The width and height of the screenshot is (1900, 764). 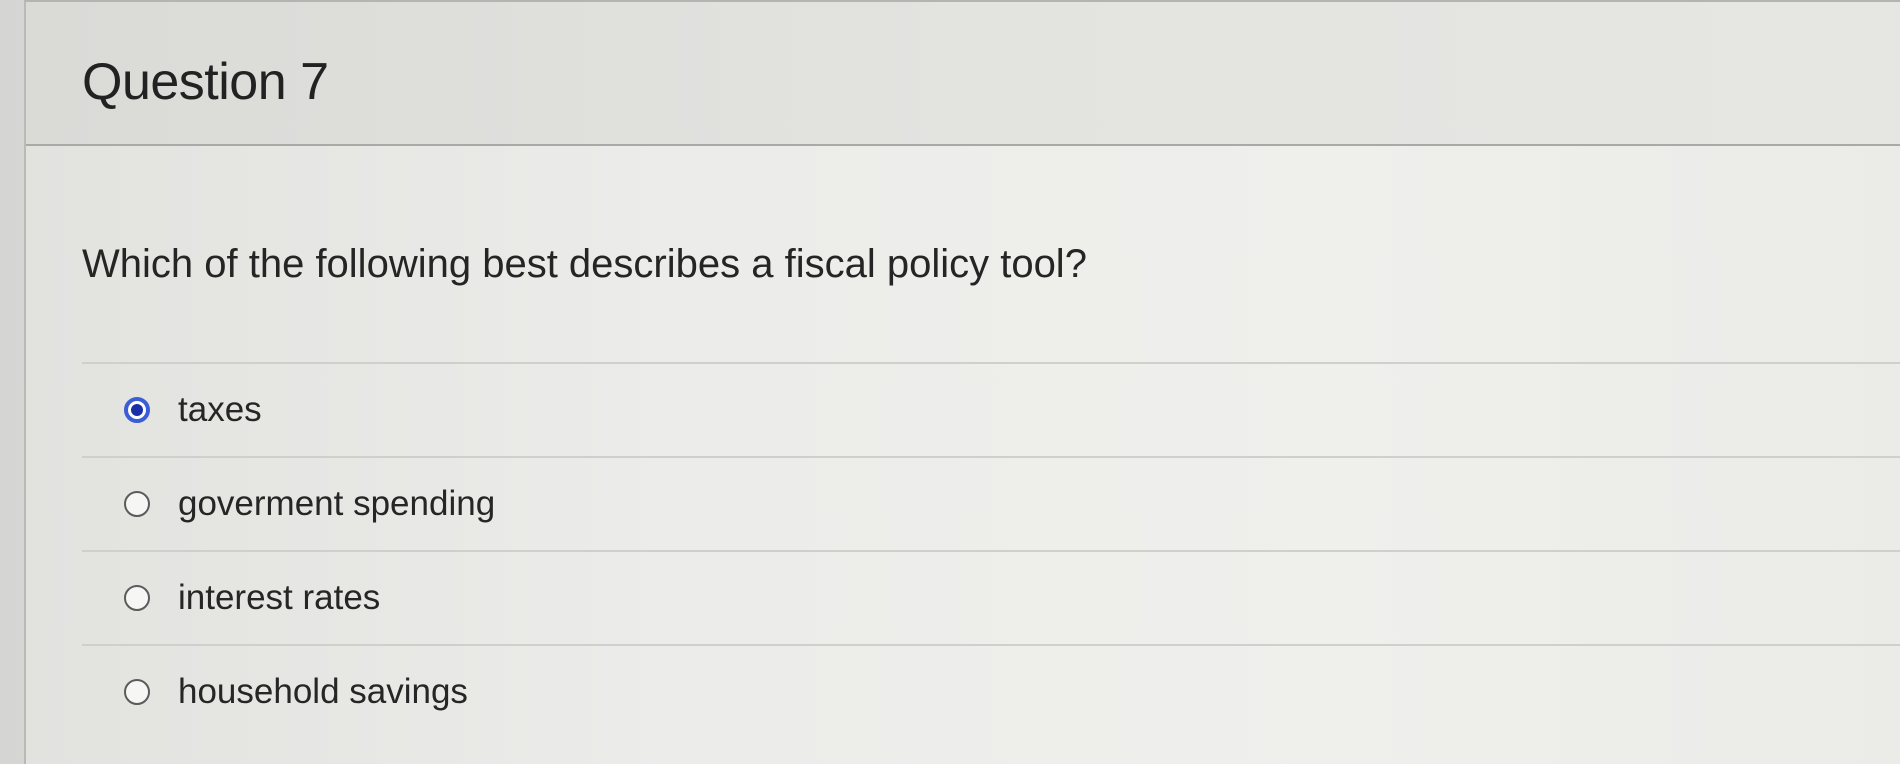 I want to click on answer-option-label: interest rates, so click(x=279, y=597).